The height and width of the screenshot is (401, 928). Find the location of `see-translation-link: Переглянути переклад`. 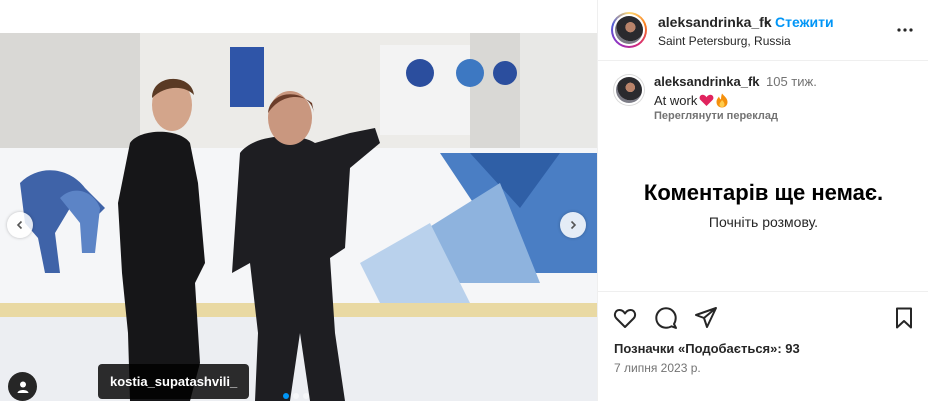

see-translation-link: Переглянути переклад is located at coordinates (716, 116).